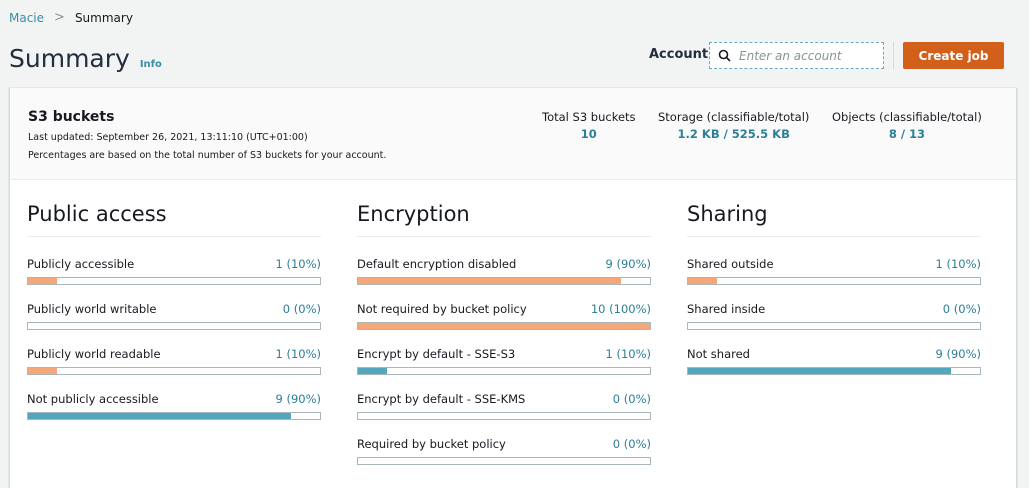 Image resolution: width=1029 pixels, height=488 pixels. What do you see at coordinates (679, 54) in the screenshot?
I see `account-label: Account` at bounding box center [679, 54].